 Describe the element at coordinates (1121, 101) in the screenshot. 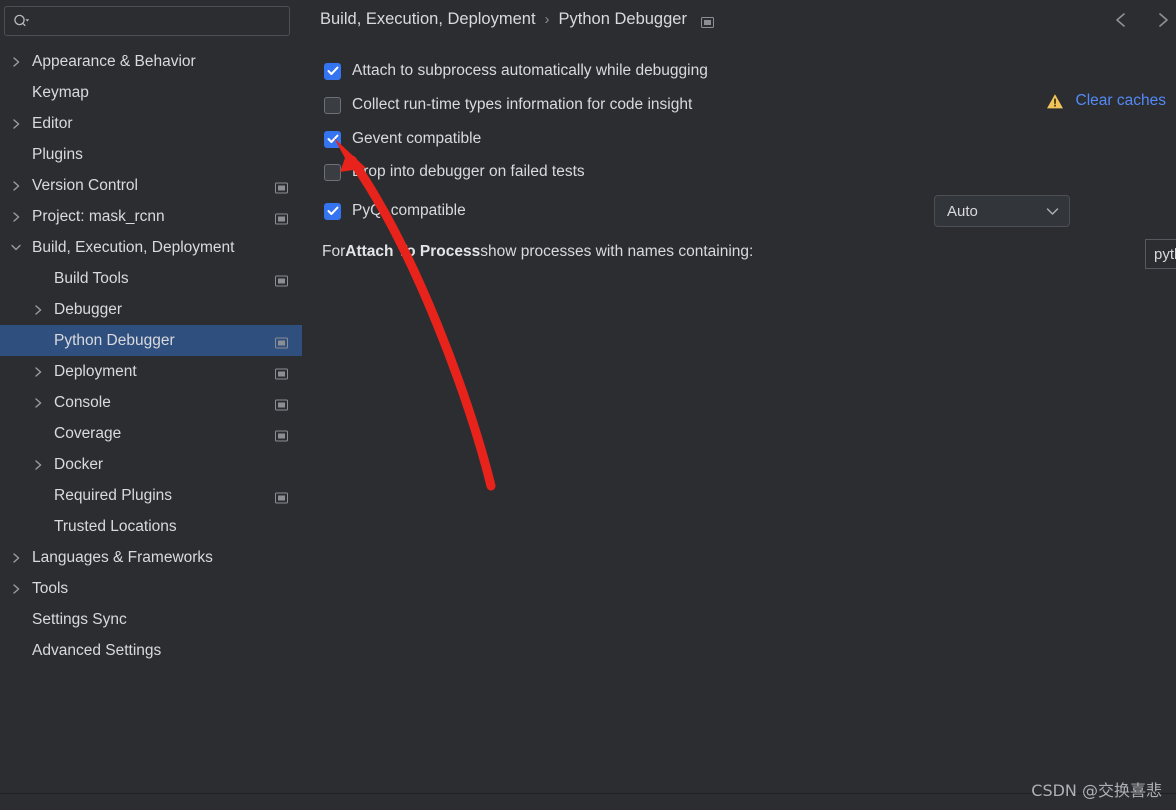

I see `clear-caches-link: Clear caches` at that location.